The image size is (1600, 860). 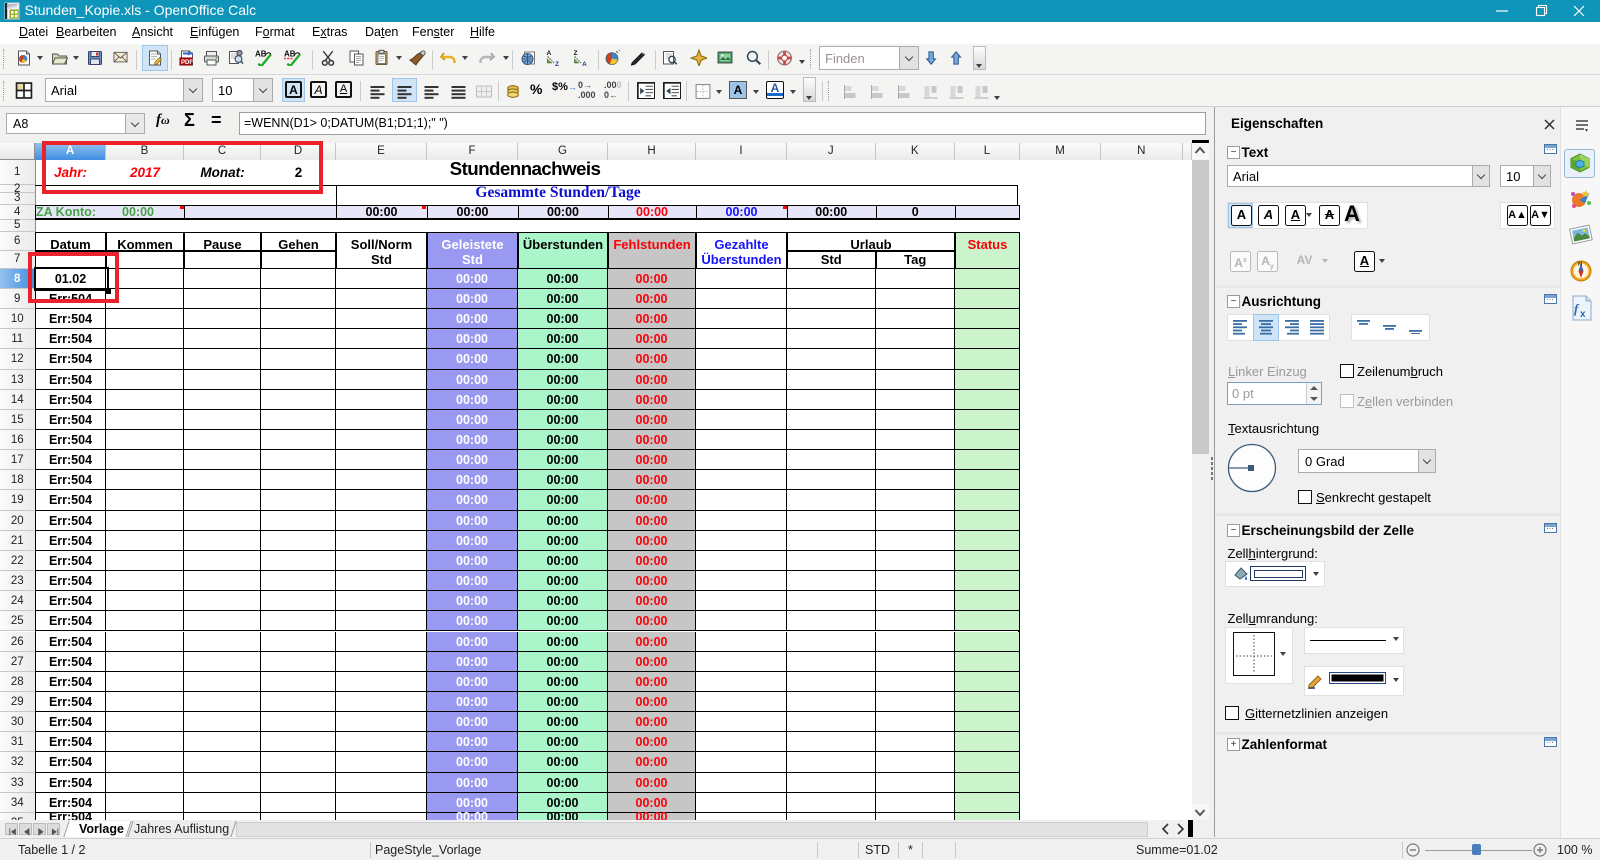 What do you see at coordinates (1580, 265) in the screenshot?
I see `svg-text: N` at bounding box center [1580, 265].